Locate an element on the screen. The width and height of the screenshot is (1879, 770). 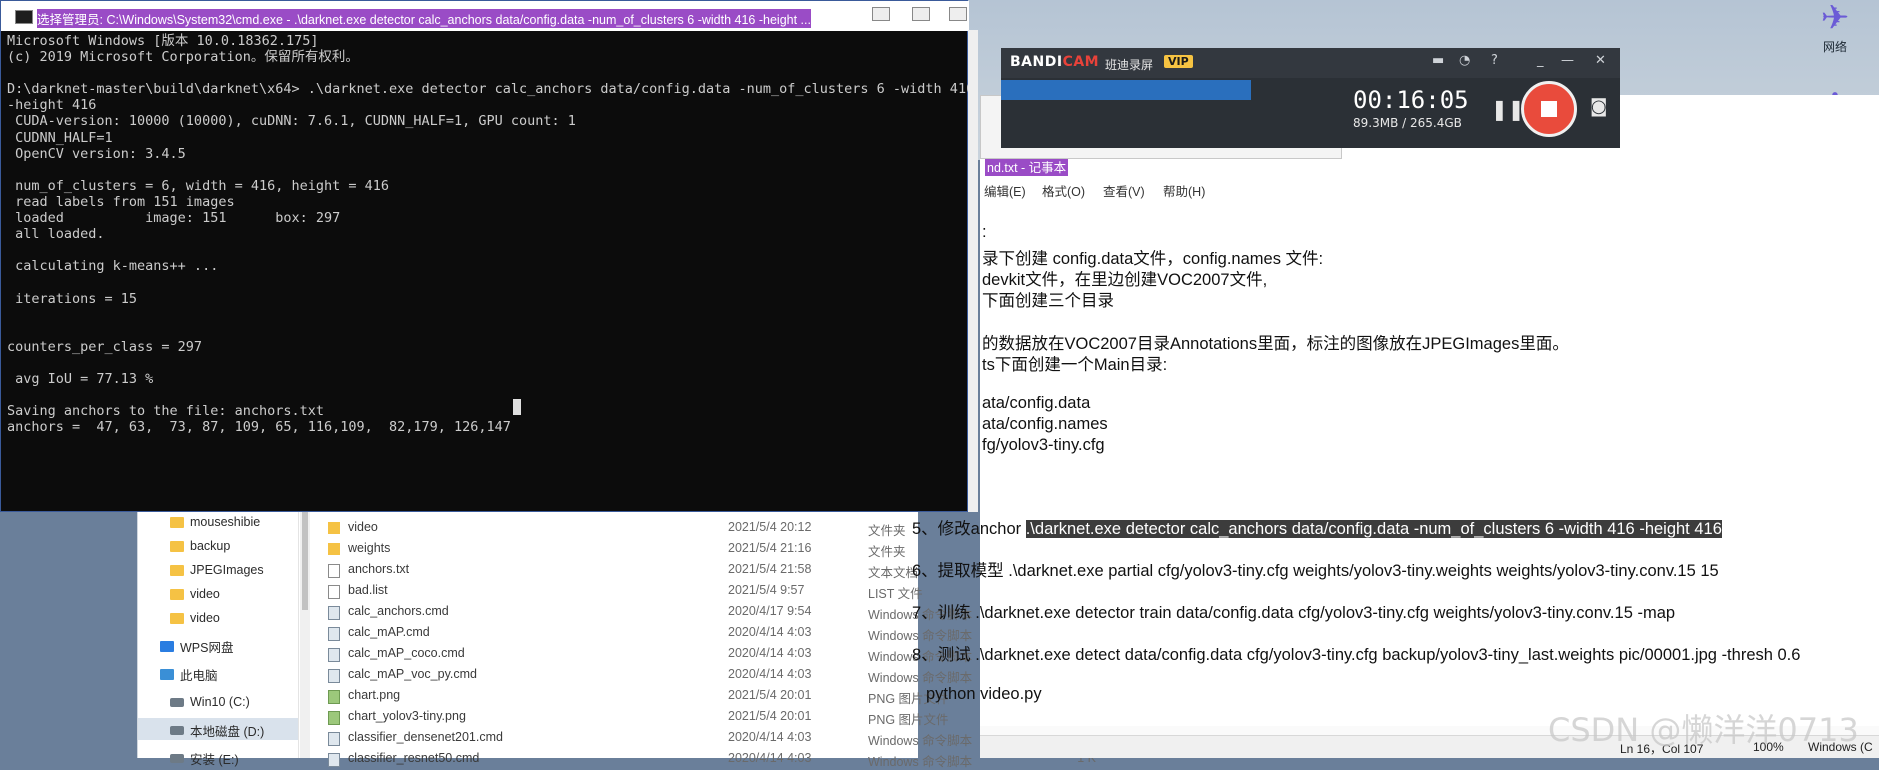
close-icon: ✕ is located at coordinates (1600, 60).